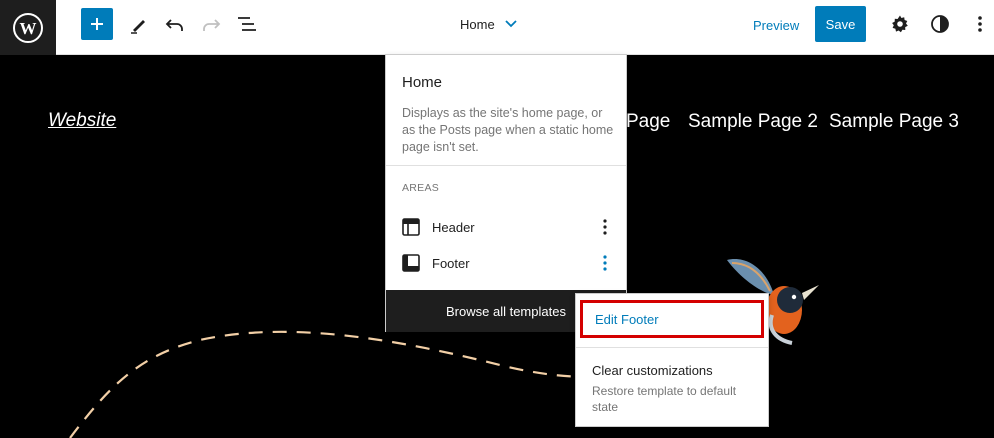 This screenshot has width=994, height=438. Describe the element at coordinates (138, 27) in the screenshot. I see `pencil-icon` at that location.